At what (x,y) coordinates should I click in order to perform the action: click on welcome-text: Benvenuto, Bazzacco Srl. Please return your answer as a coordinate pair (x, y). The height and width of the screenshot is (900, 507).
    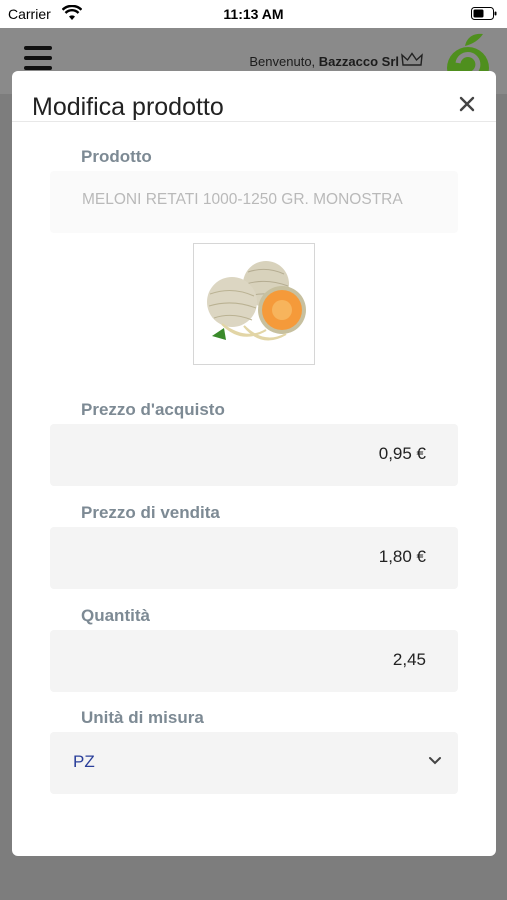
    Looking at the image, I should click on (324, 61).